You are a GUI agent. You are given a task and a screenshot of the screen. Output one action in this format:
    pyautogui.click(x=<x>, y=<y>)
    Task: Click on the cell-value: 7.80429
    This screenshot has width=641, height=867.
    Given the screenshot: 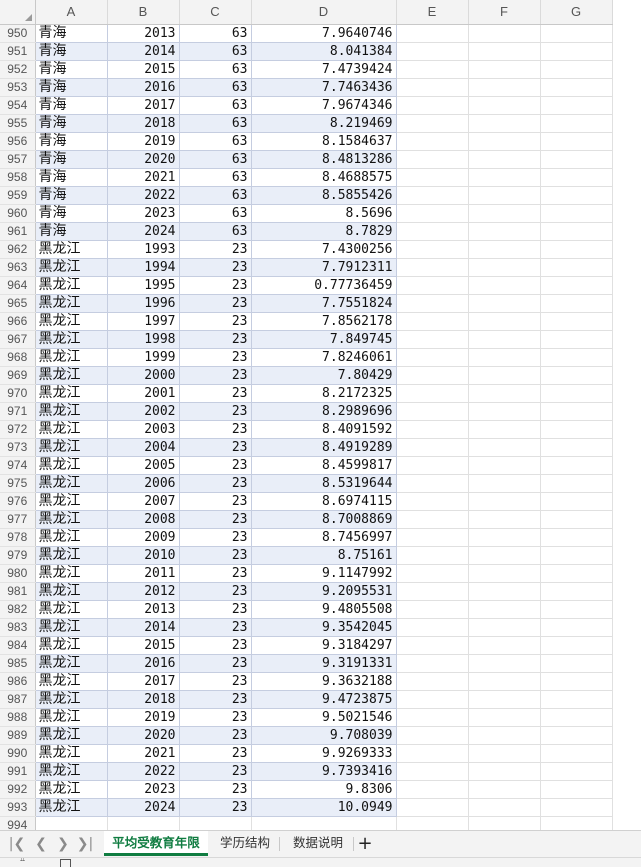 What is the action you would take?
    pyautogui.click(x=324, y=375)
    